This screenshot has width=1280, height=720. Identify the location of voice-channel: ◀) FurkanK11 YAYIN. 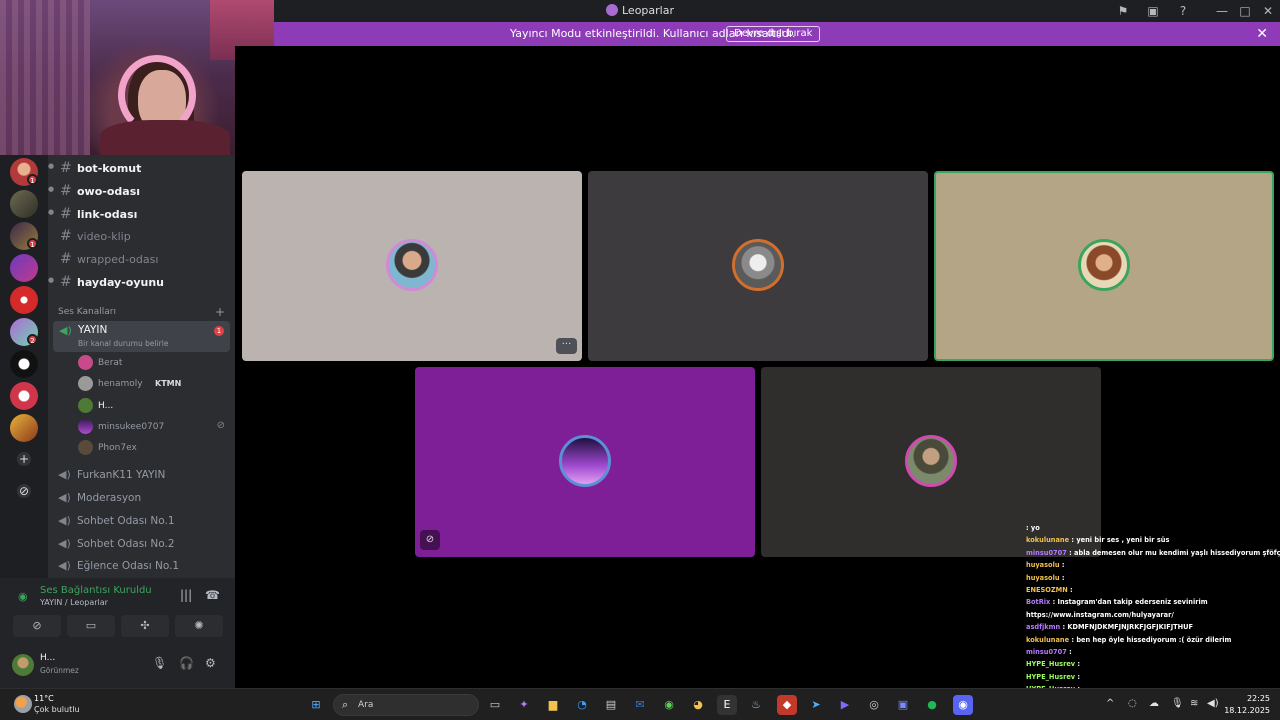
(141, 475).